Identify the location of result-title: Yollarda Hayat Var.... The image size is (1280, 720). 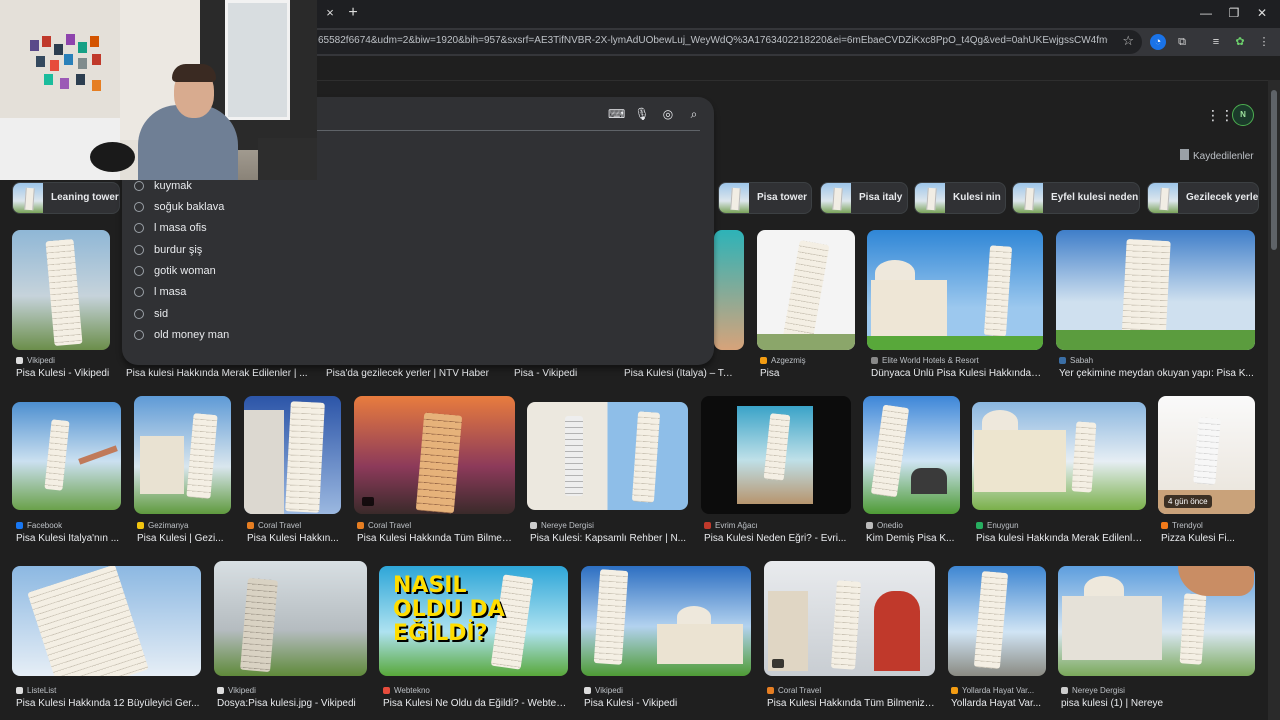
(998, 703).